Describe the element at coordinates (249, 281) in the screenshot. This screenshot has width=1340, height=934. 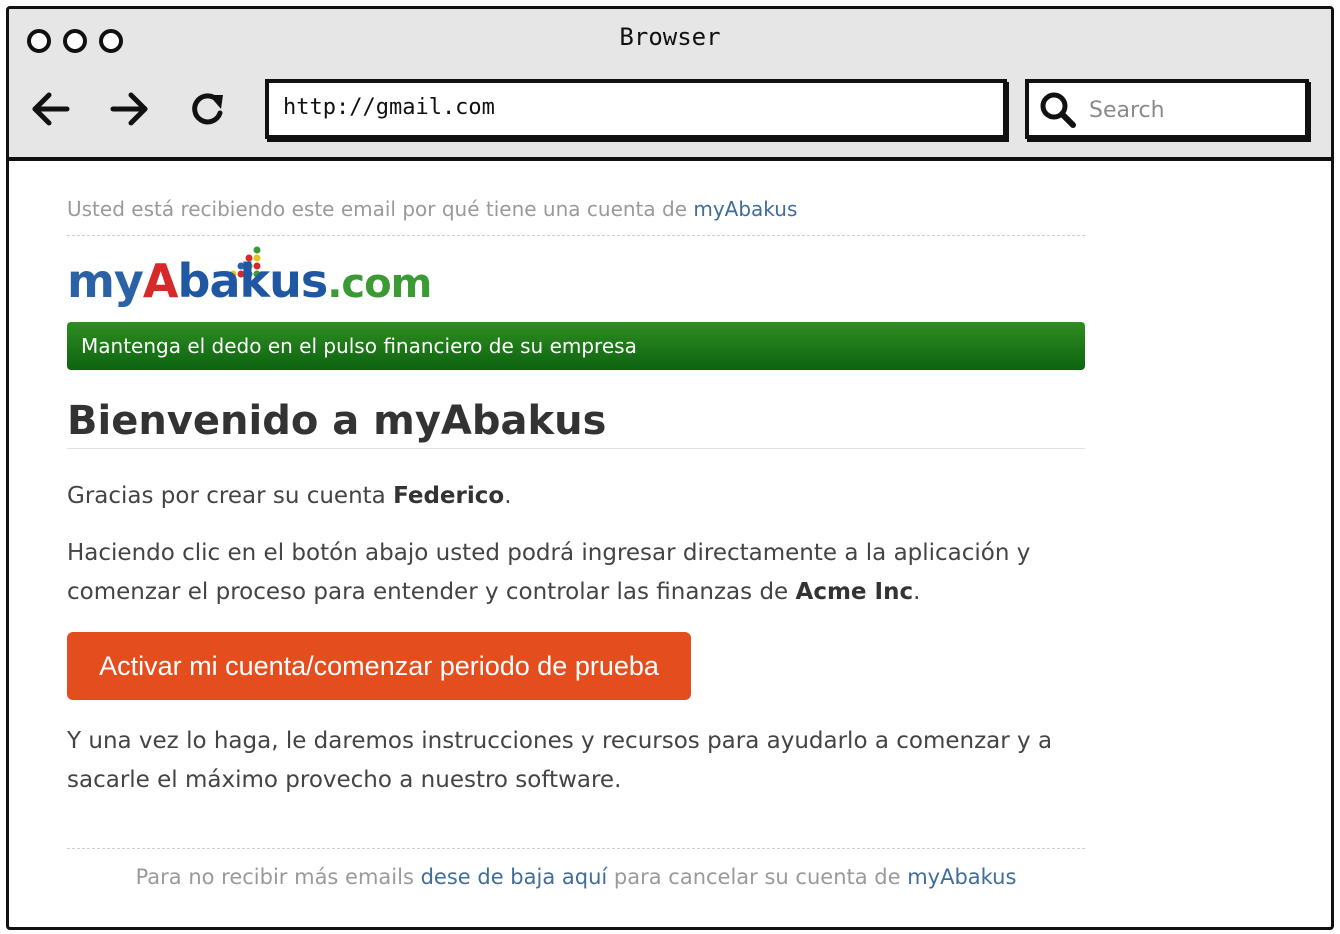
I see `logo-wordmark: myAbakus.com` at that location.